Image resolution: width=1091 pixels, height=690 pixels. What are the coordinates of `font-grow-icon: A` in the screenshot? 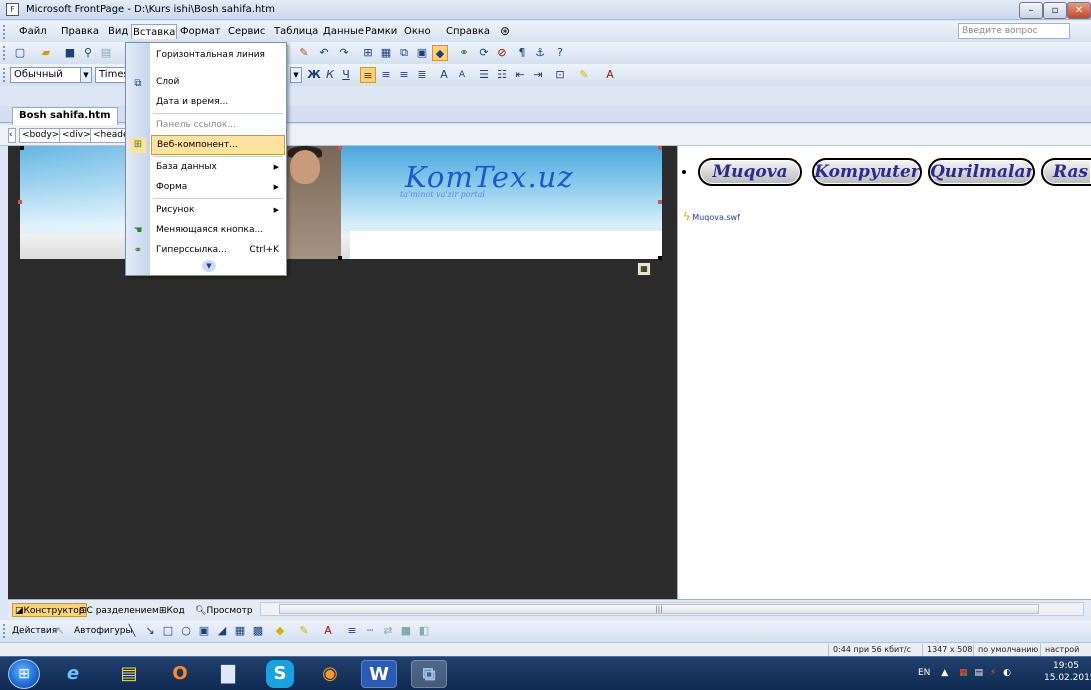 It's located at (444, 75).